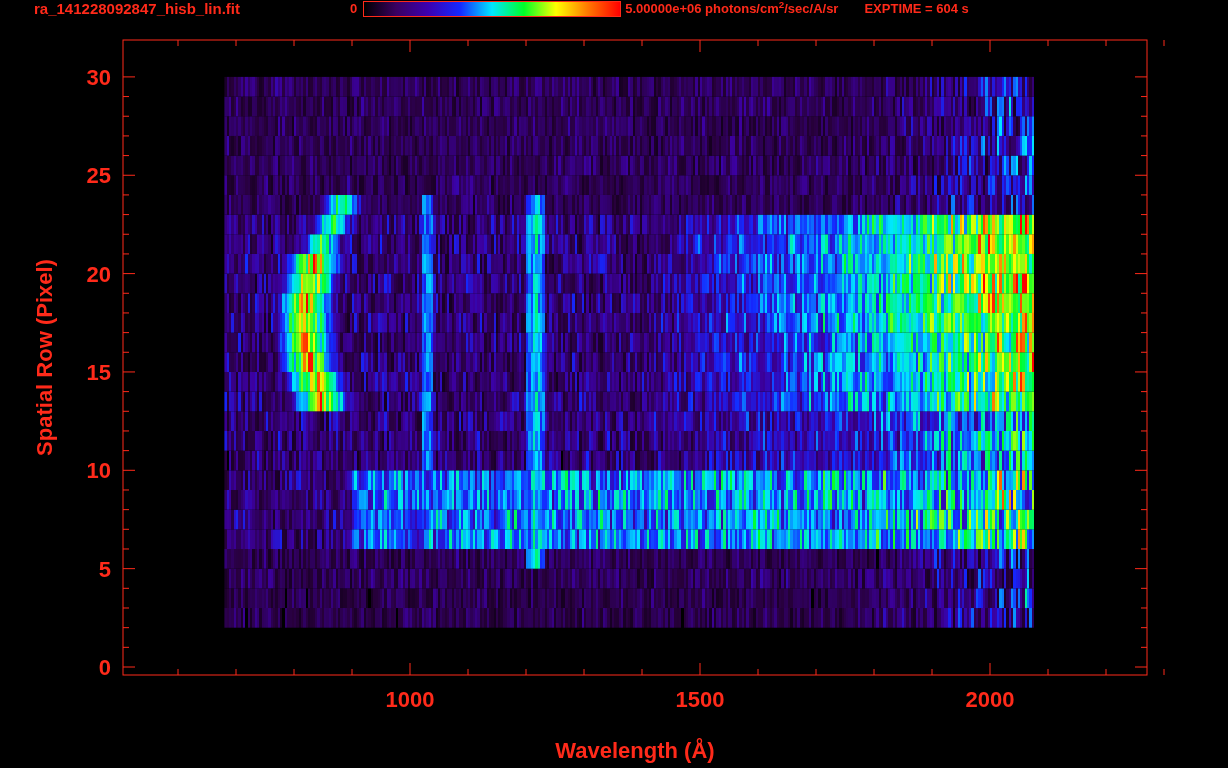 The height and width of the screenshot is (768, 1228). Describe the element at coordinates (916, 9) in the screenshot. I see `exposure-time: EXPTIME = 604 s` at that location.